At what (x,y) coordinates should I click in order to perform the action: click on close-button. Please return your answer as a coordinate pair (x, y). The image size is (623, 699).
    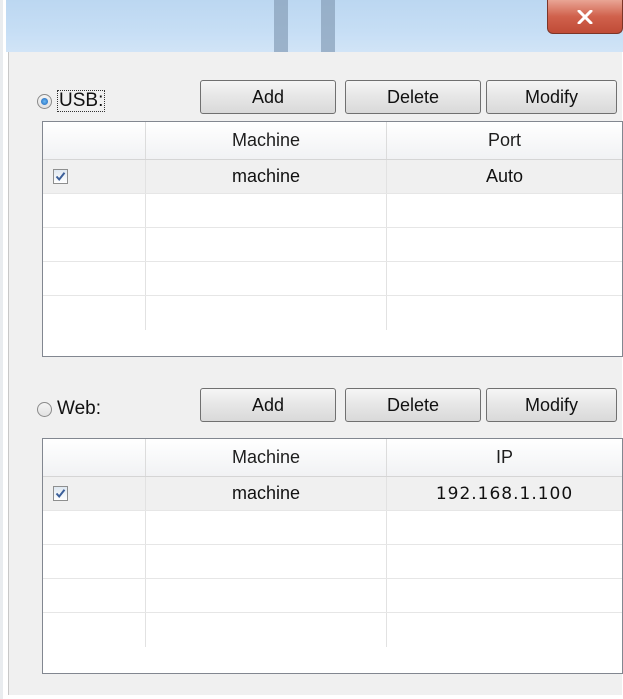
    Looking at the image, I should click on (585, 17).